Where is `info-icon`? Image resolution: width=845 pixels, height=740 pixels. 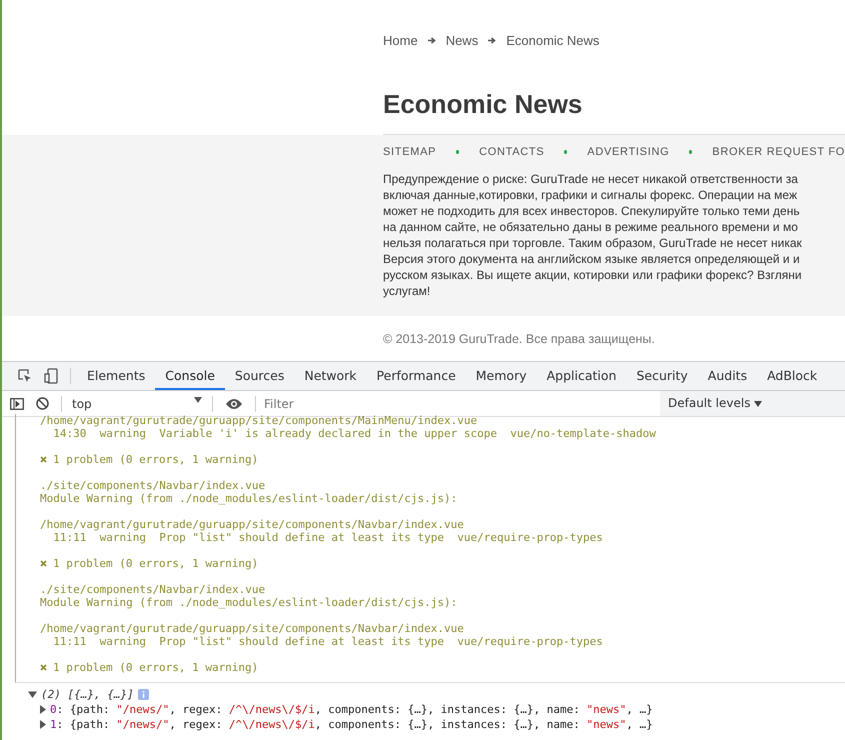
info-icon is located at coordinates (143, 694).